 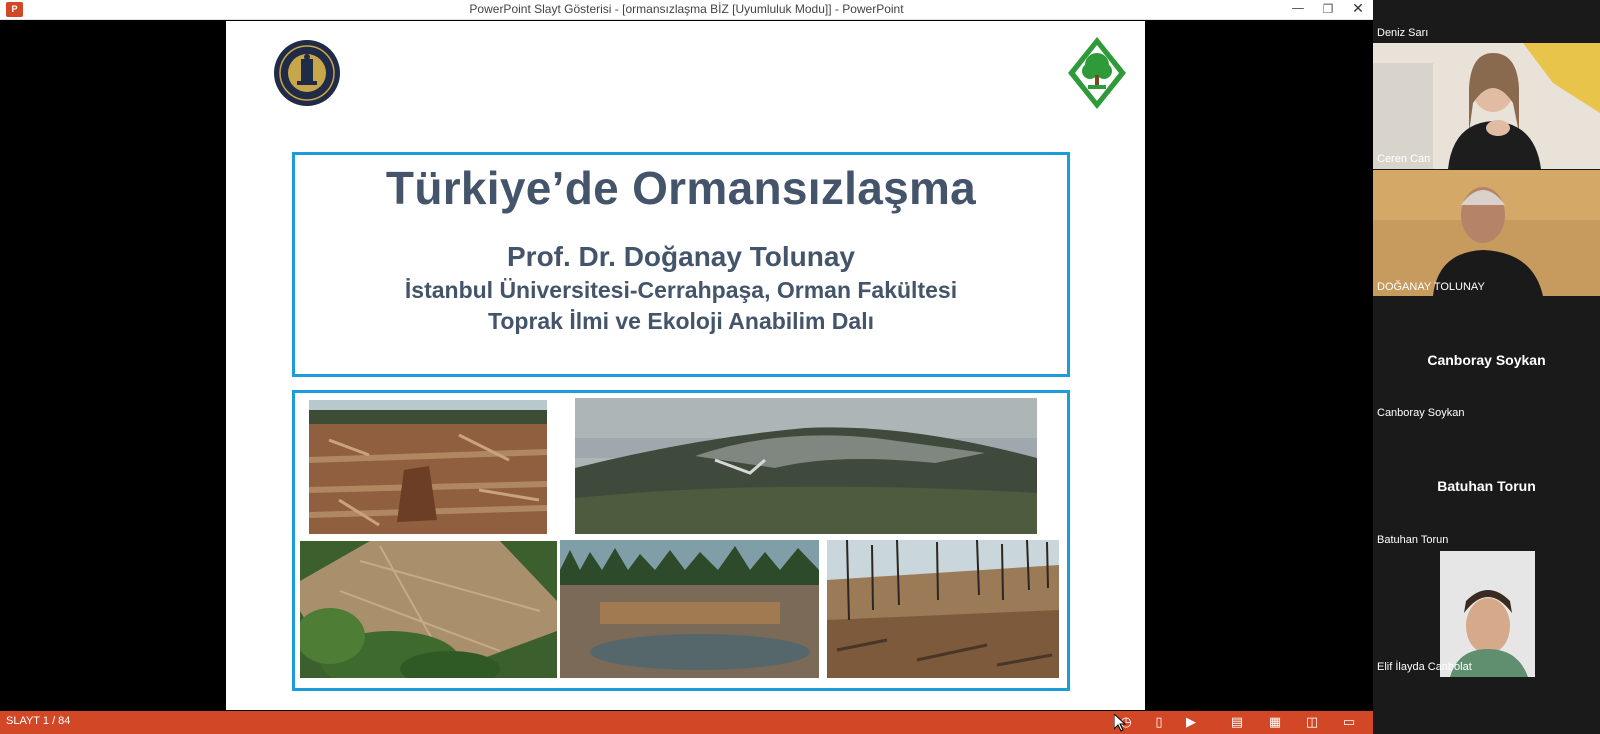 I want to click on deforested-mountain-photo, so click(x=806, y=466).